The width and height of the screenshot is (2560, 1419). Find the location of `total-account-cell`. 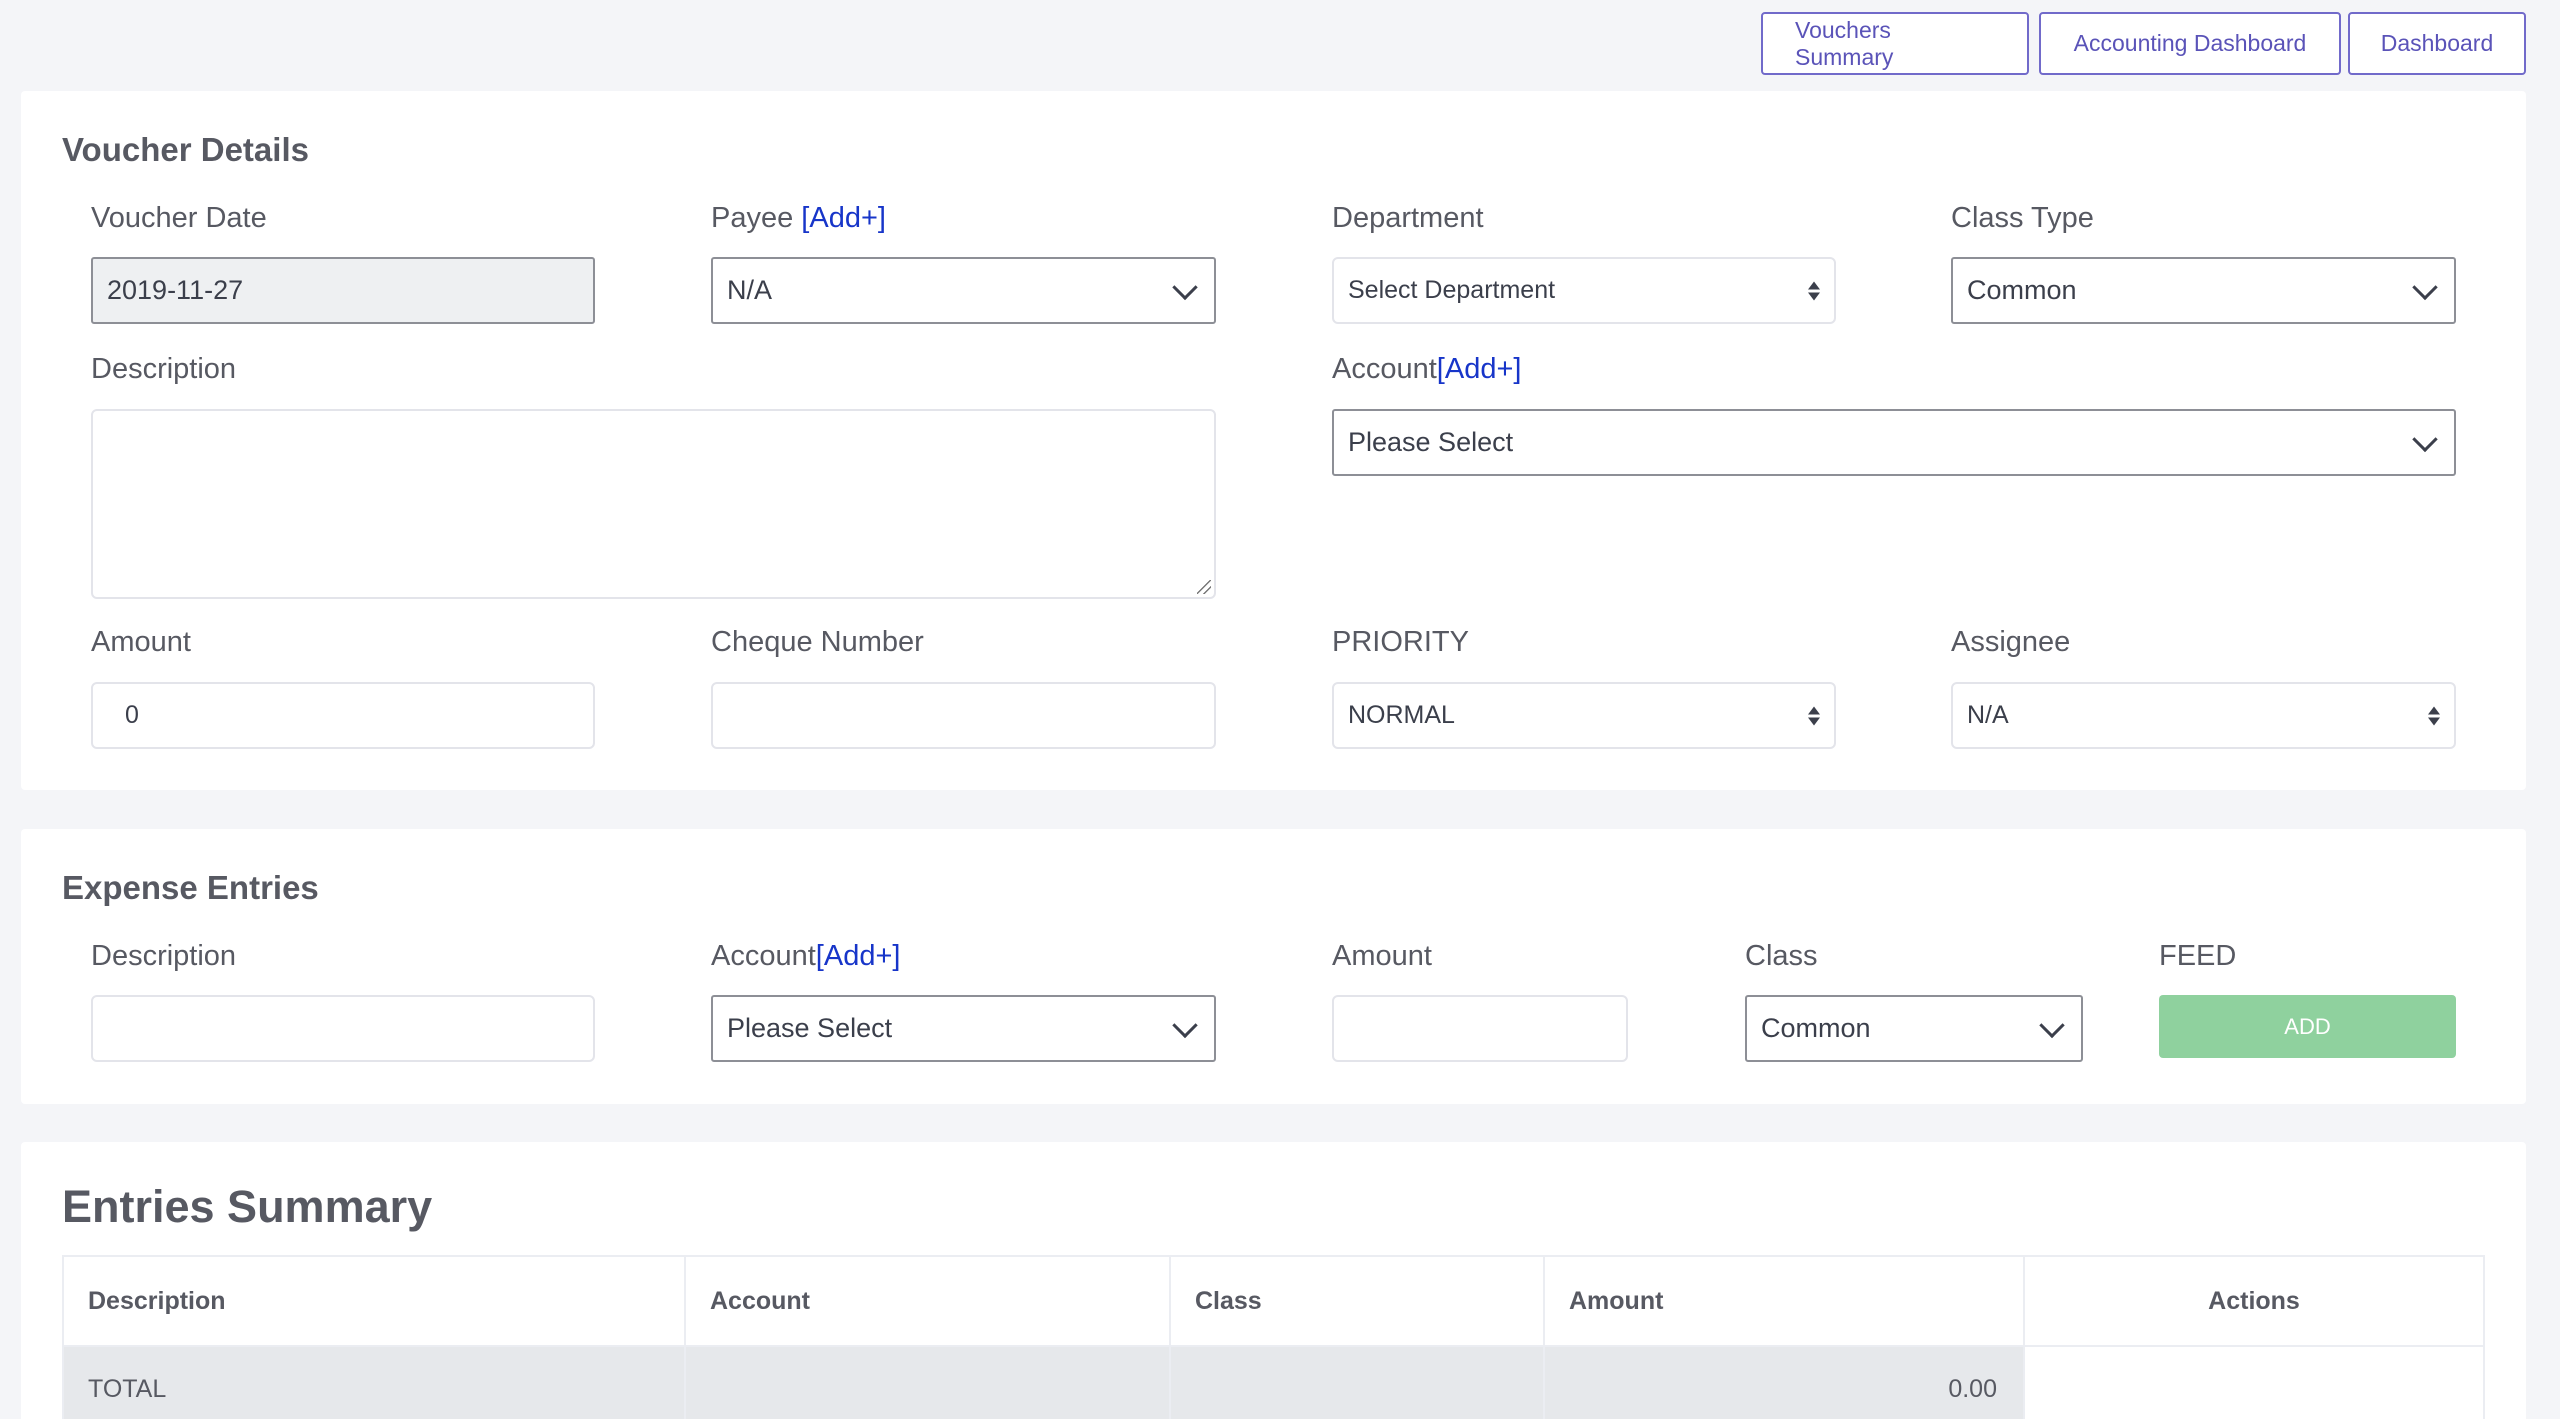

total-account-cell is located at coordinates (927, 1382).